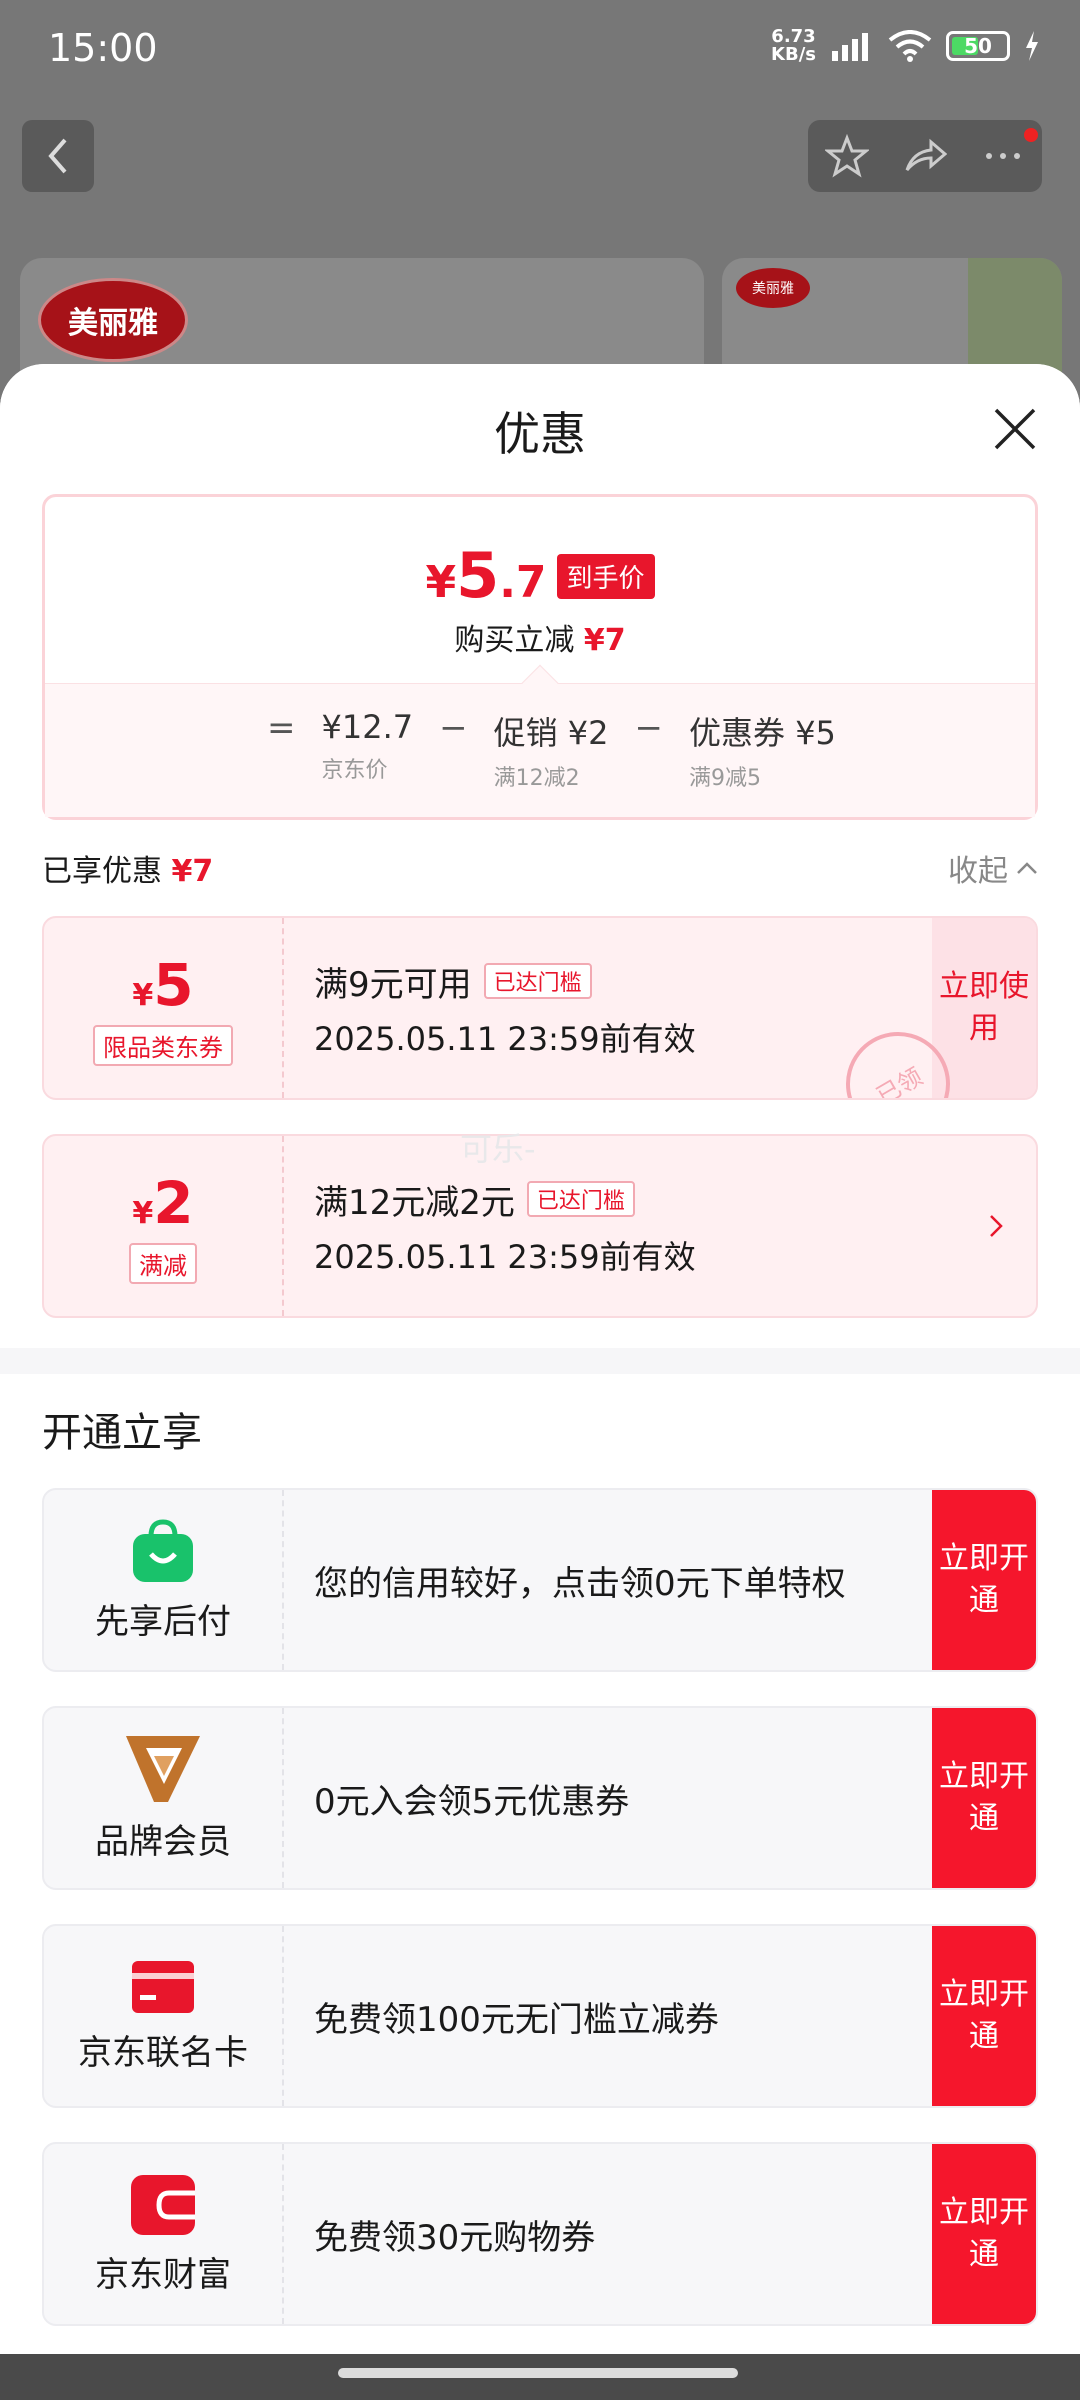  Describe the element at coordinates (498, 1149) in the screenshot. I see `watermark-text: 可乐-` at that location.